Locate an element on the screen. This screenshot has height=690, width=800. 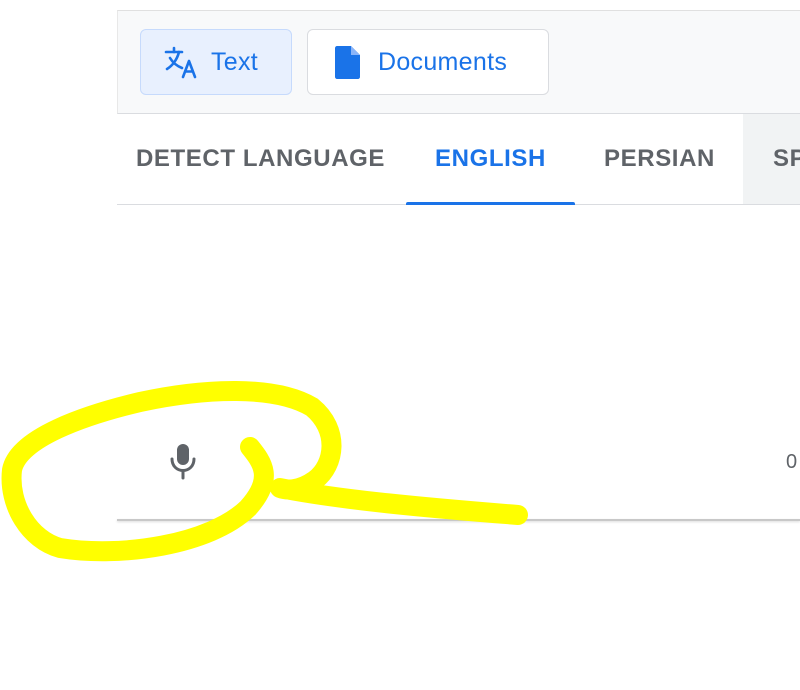
microphone-icon is located at coordinates (183, 462).